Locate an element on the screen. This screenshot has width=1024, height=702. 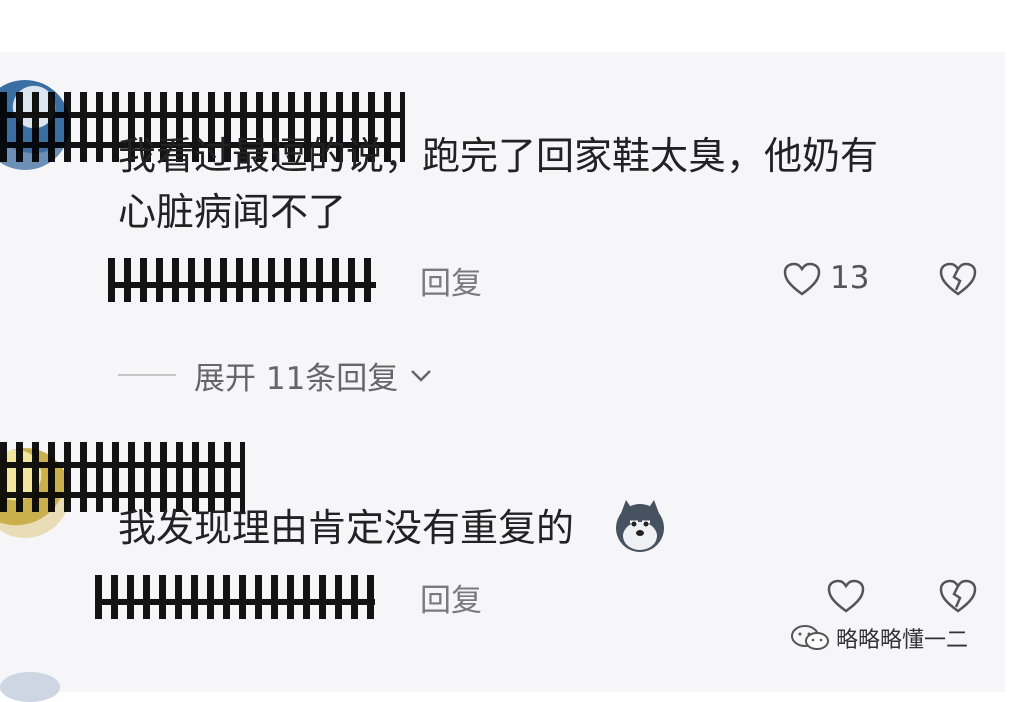
comment-text: 我看过最逗的说，跑完了回家鞋太臭，他奶有 心脏病闻不了 is located at coordinates (533, 184).